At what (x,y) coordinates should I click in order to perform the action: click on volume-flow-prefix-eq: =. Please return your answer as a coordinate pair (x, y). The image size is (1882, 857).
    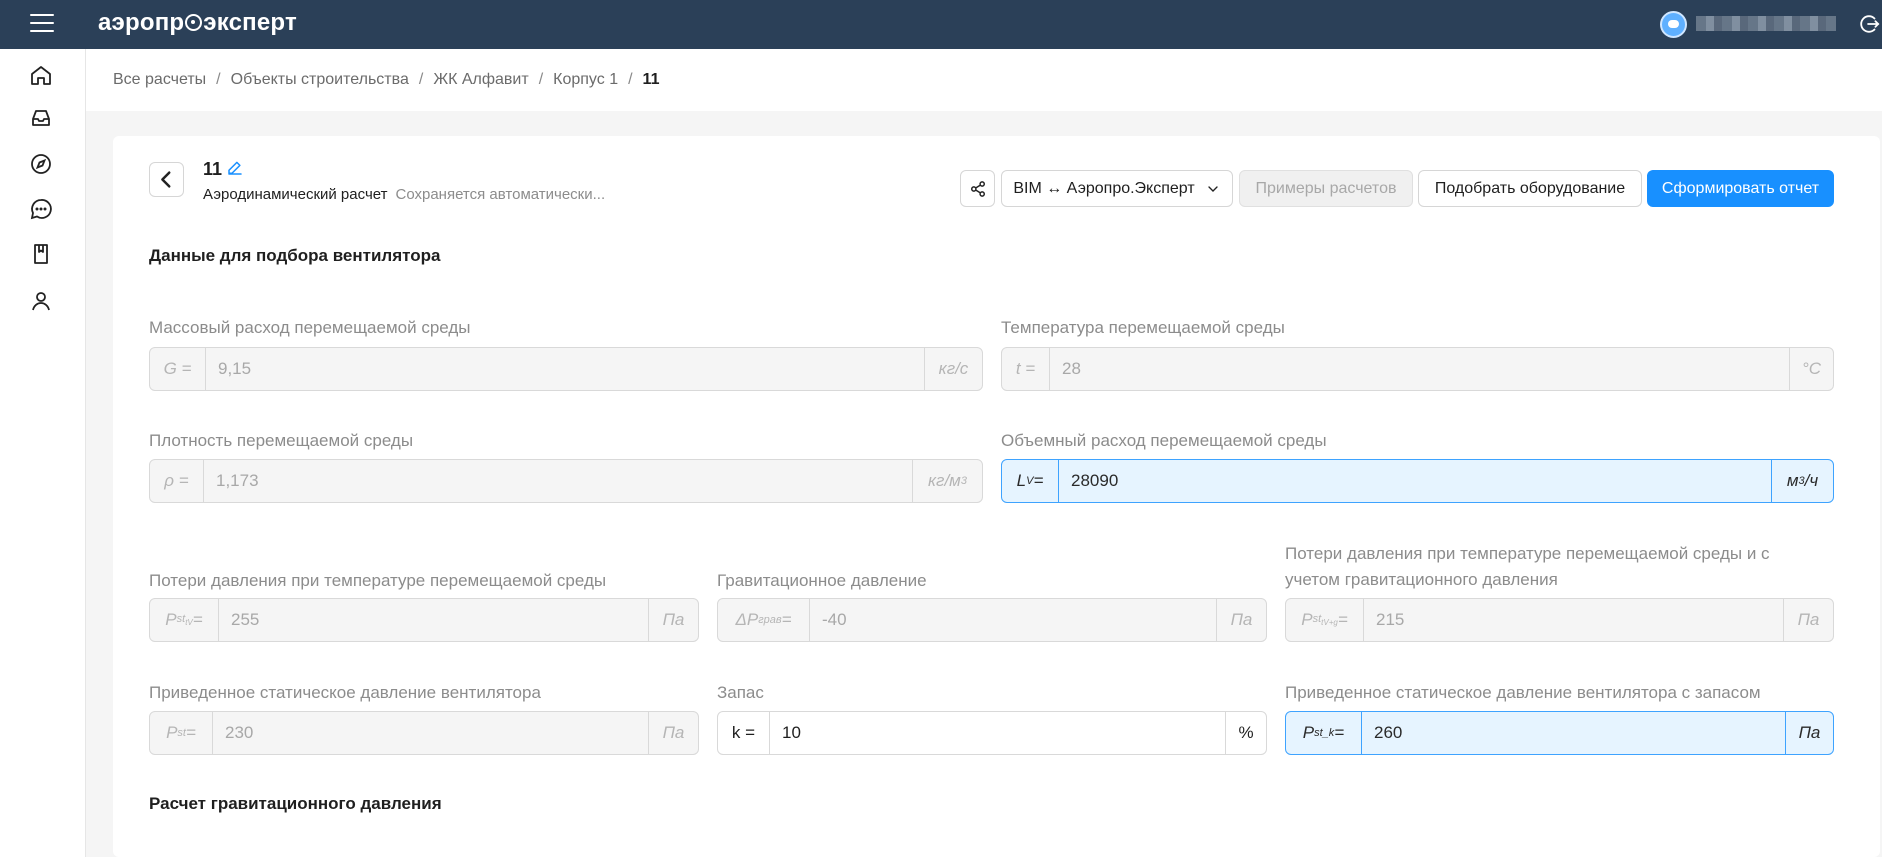
    Looking at the image, I should click on (1038, 480).